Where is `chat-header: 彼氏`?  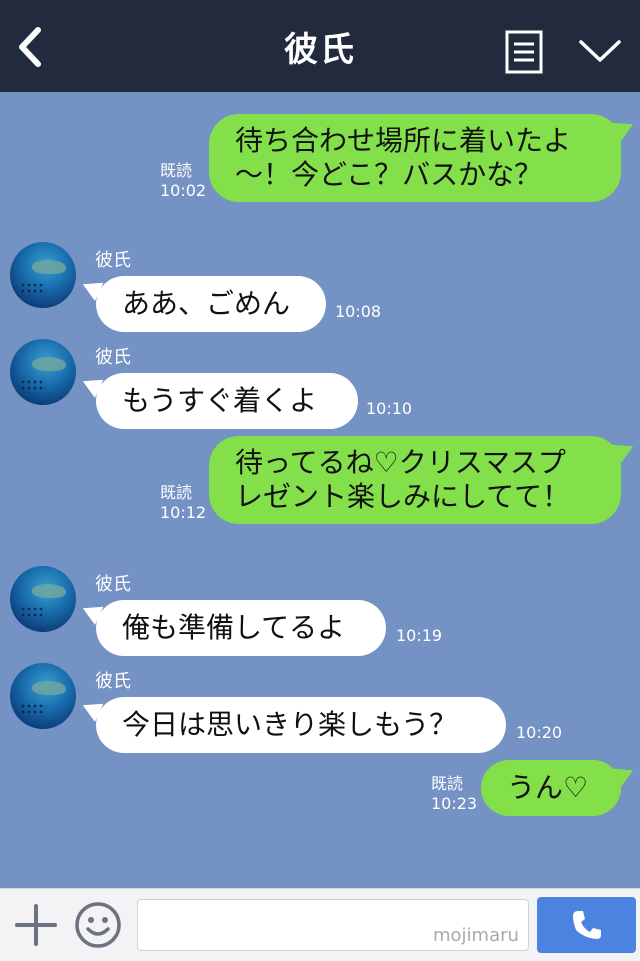 chat-header: 彼氏 is located at coordinates (320, 46).